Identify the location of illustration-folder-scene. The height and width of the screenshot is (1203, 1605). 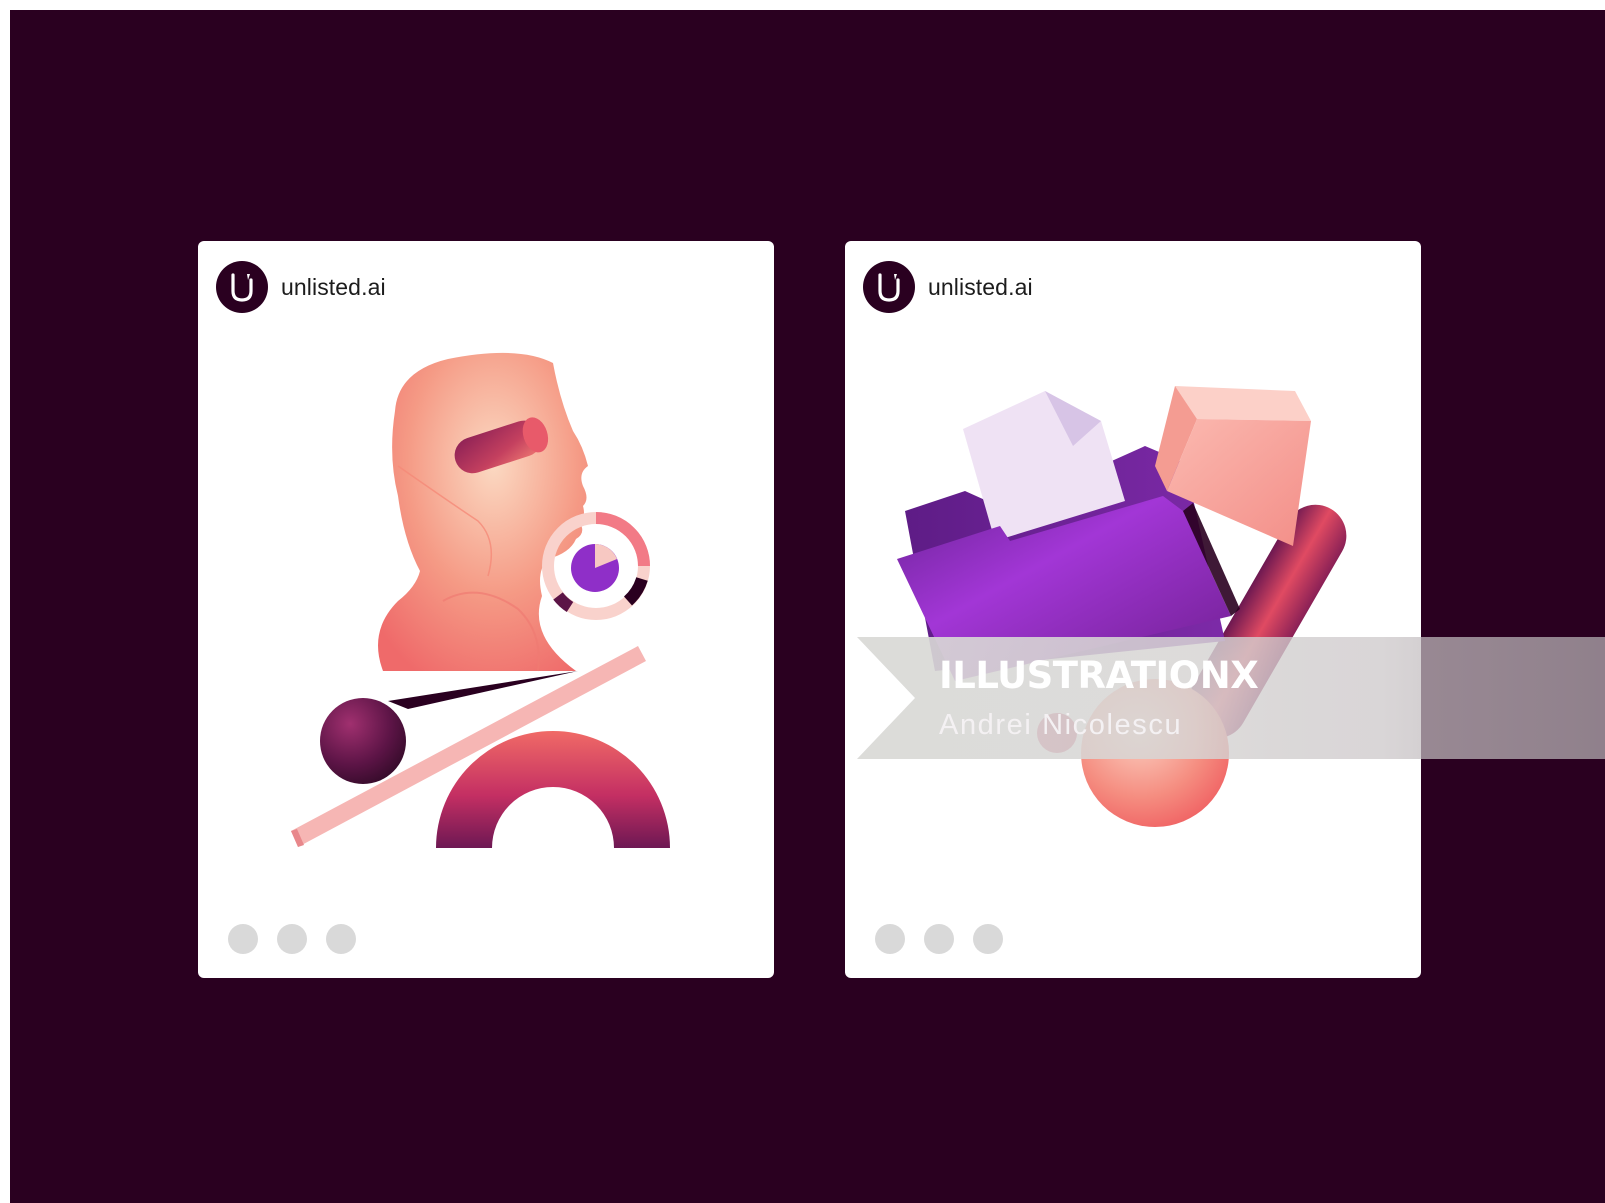
(1122, 606).